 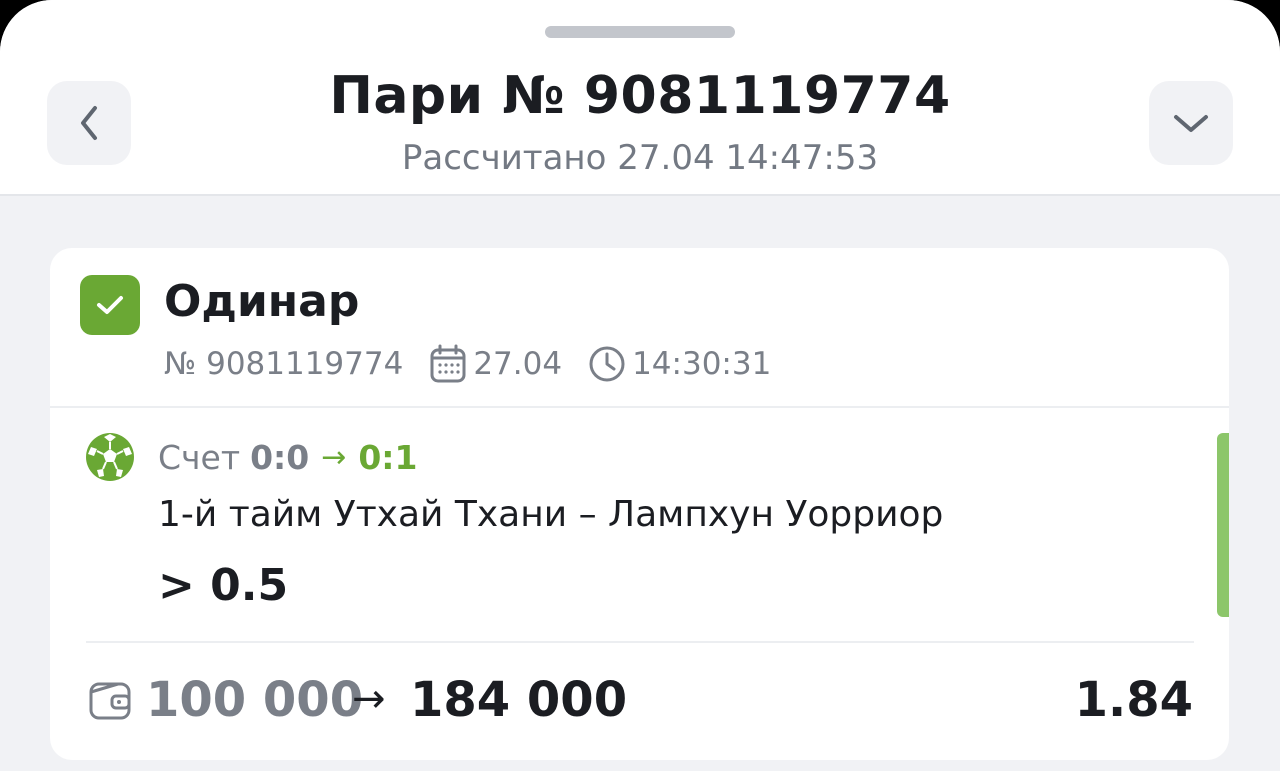 I want to click on page-title: Пари № 9081119774, so click(x=640, y=96).